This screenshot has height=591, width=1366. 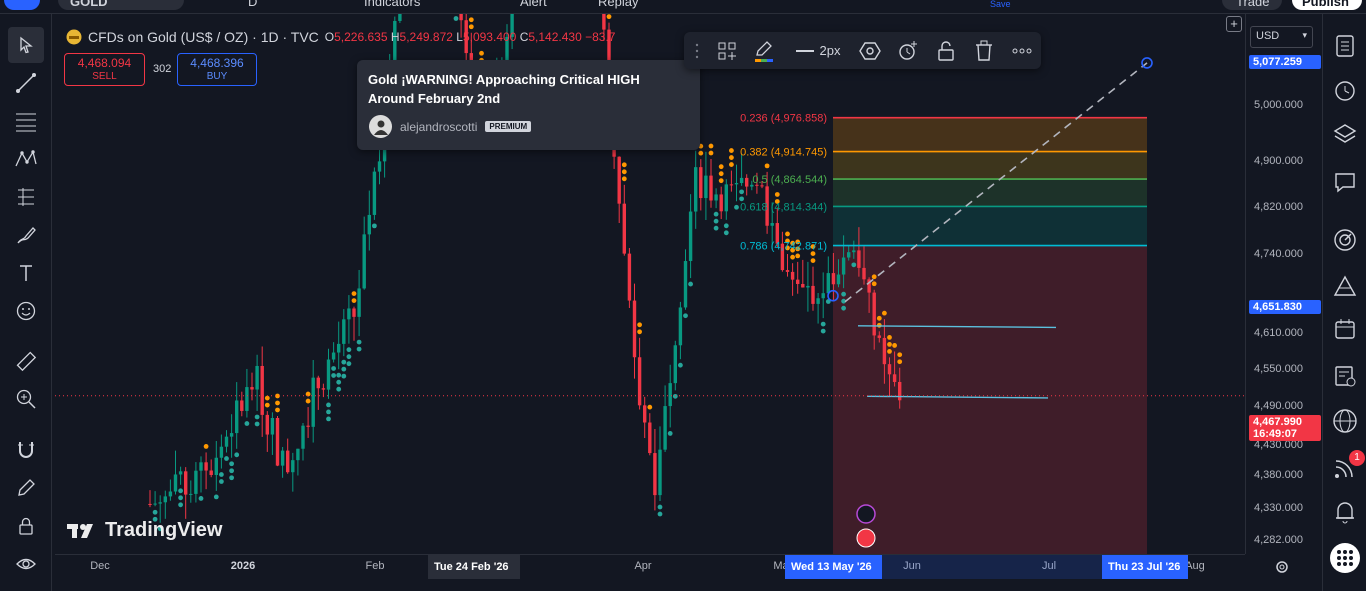 I want to click on community-button, so click(x=1345, y=421).